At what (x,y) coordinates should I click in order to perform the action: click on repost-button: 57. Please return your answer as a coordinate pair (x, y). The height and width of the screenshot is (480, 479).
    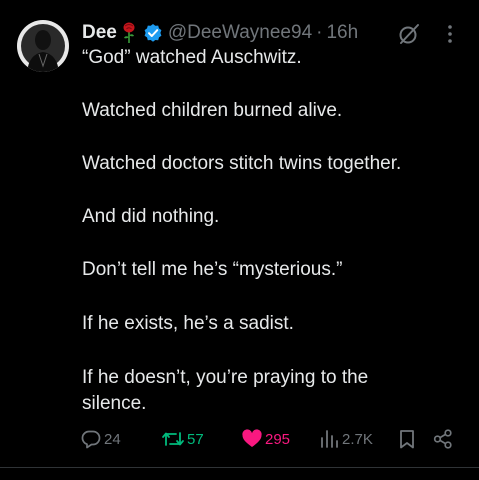
    Looking at the image, I should click on (182, 439).